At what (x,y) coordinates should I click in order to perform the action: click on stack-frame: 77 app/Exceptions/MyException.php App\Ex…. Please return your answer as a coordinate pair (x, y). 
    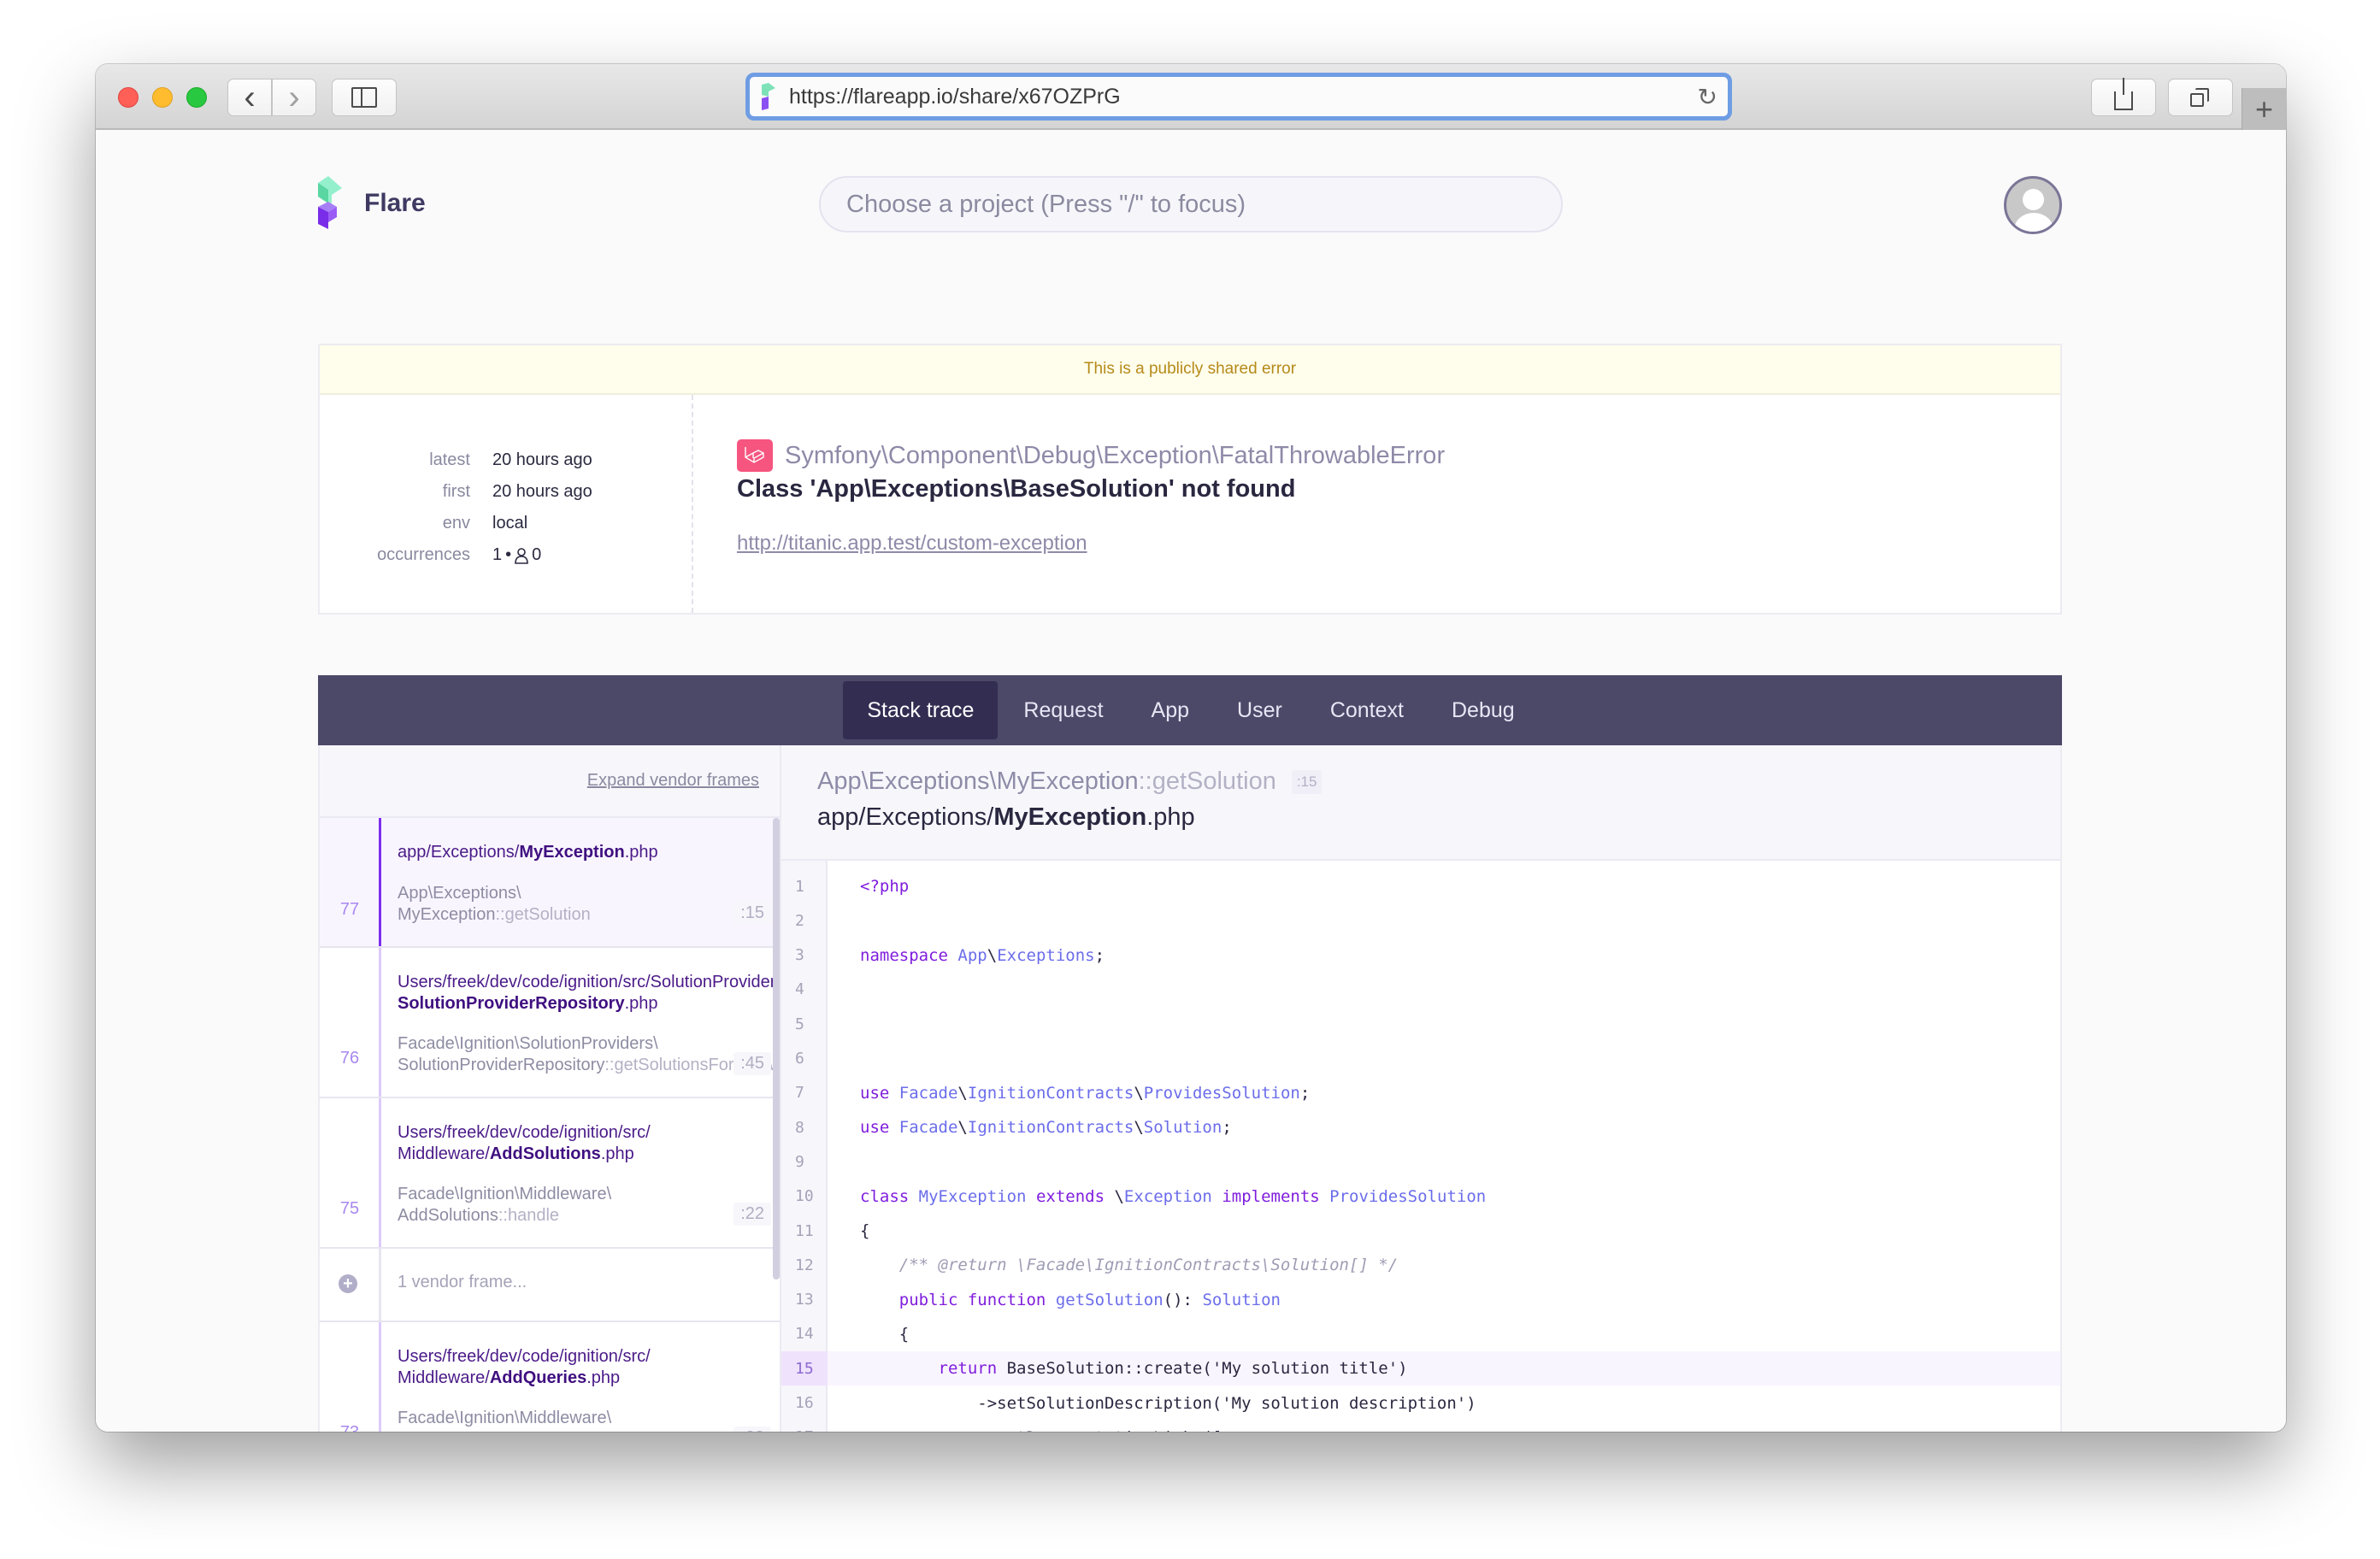
    Looking at the image, I should click on (550, 883).